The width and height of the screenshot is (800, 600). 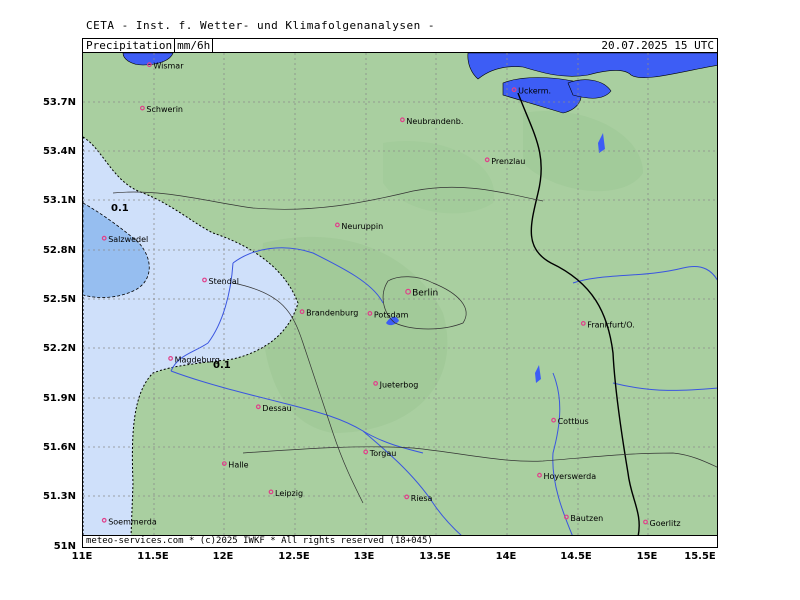 I want to click on city-label: Neubrandenb., so click(x=434, y=121).